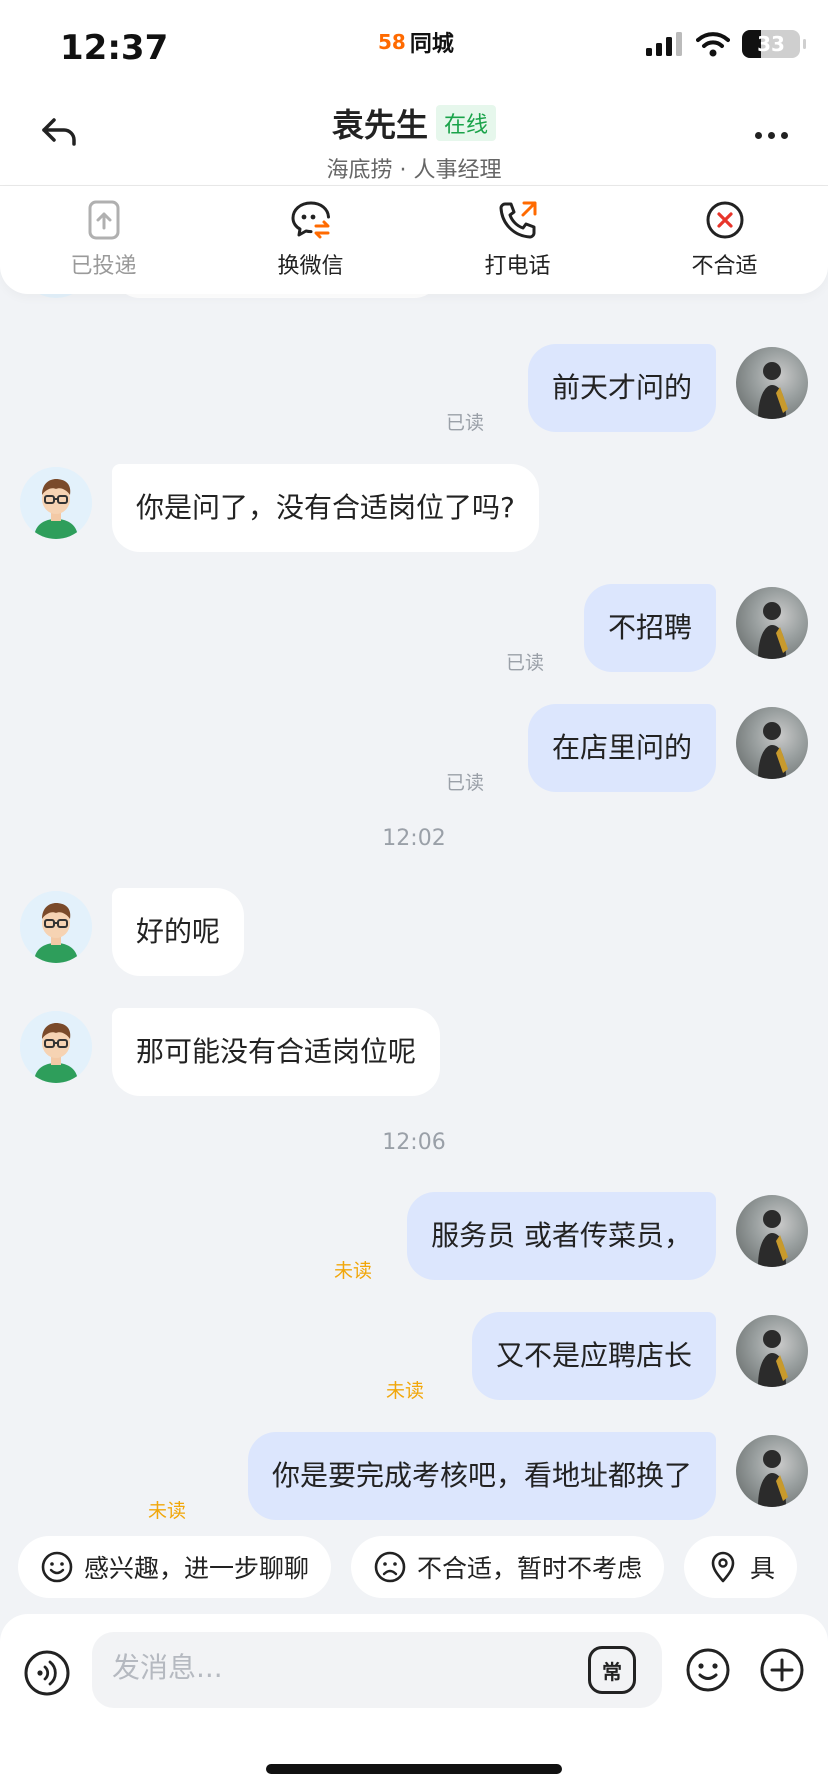 This screenshot has height=1792, width=828. I want to click on home-indicator, so click(414, 1769).